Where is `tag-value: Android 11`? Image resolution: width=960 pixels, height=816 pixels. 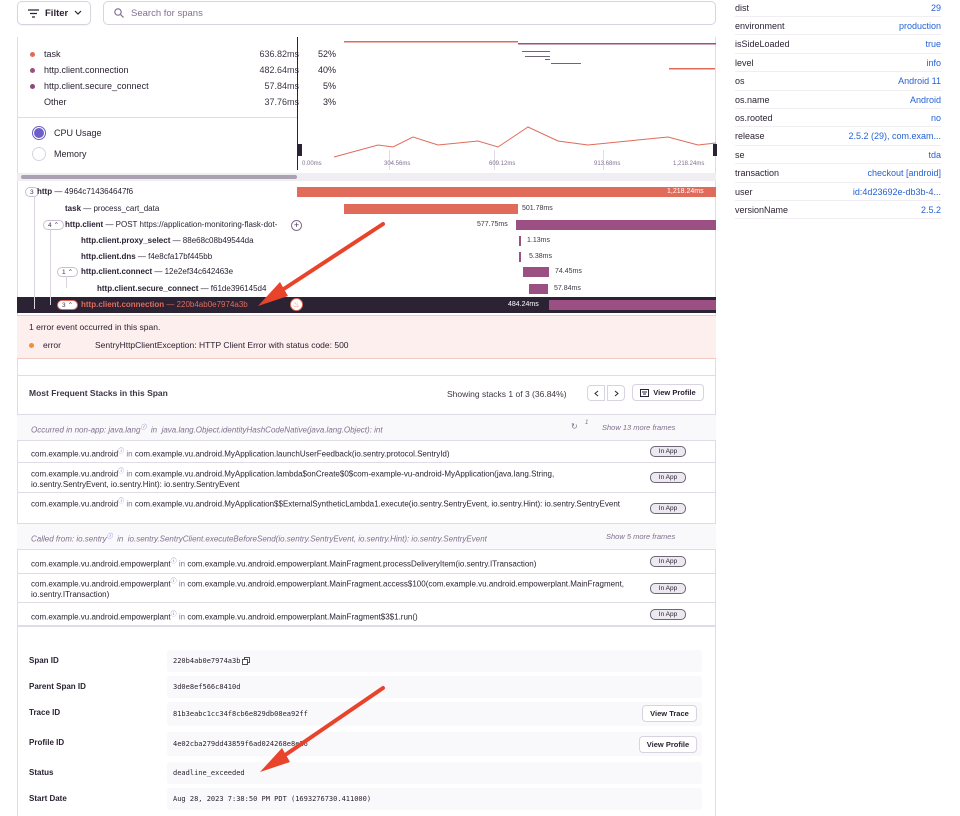
tag-value: Android 11 is located at coordinates (919, 81).